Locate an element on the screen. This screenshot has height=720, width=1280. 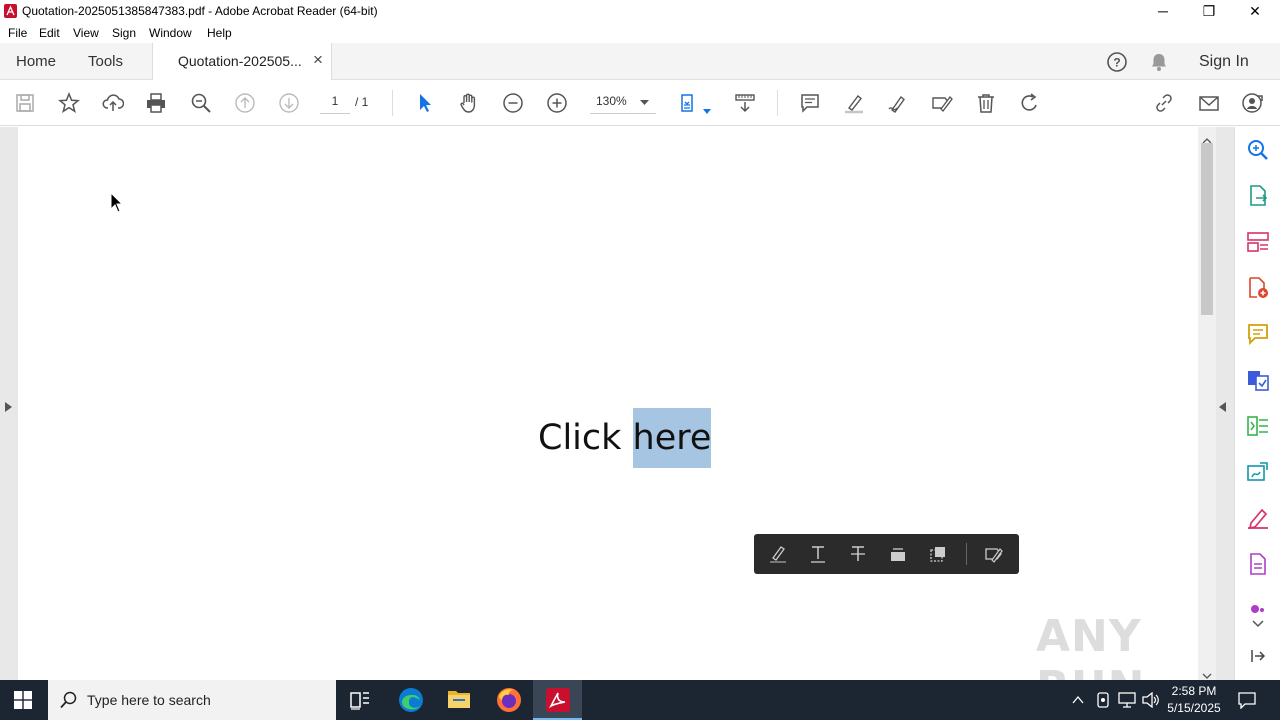
file-explorer-icon is located at coordinates (459, 701).